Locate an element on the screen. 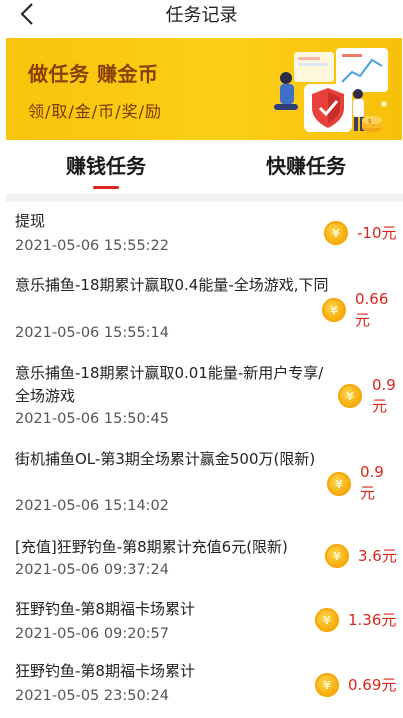  record-time: 2021-05-06 15:55:22 is located at coordinates (92, 246).